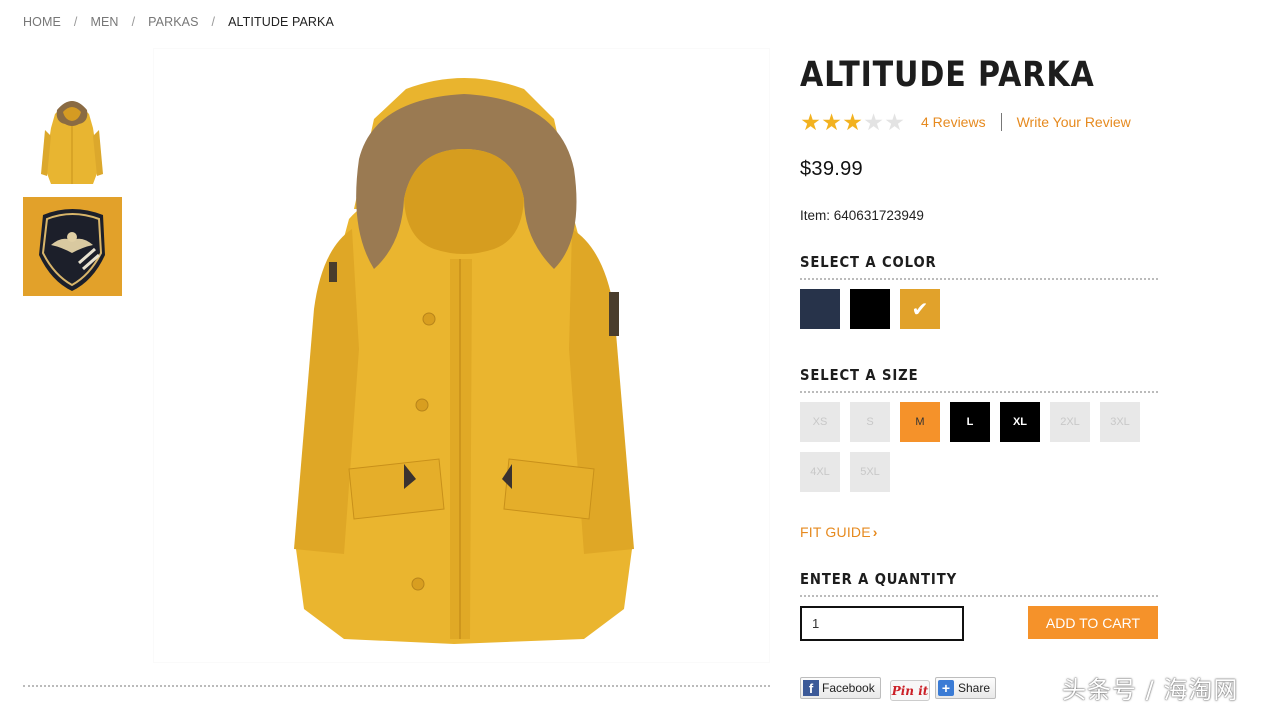 The width and height of the screenshot is (1265, 709). I want to click on checkmark-icon: ✔, so click(920, 309).